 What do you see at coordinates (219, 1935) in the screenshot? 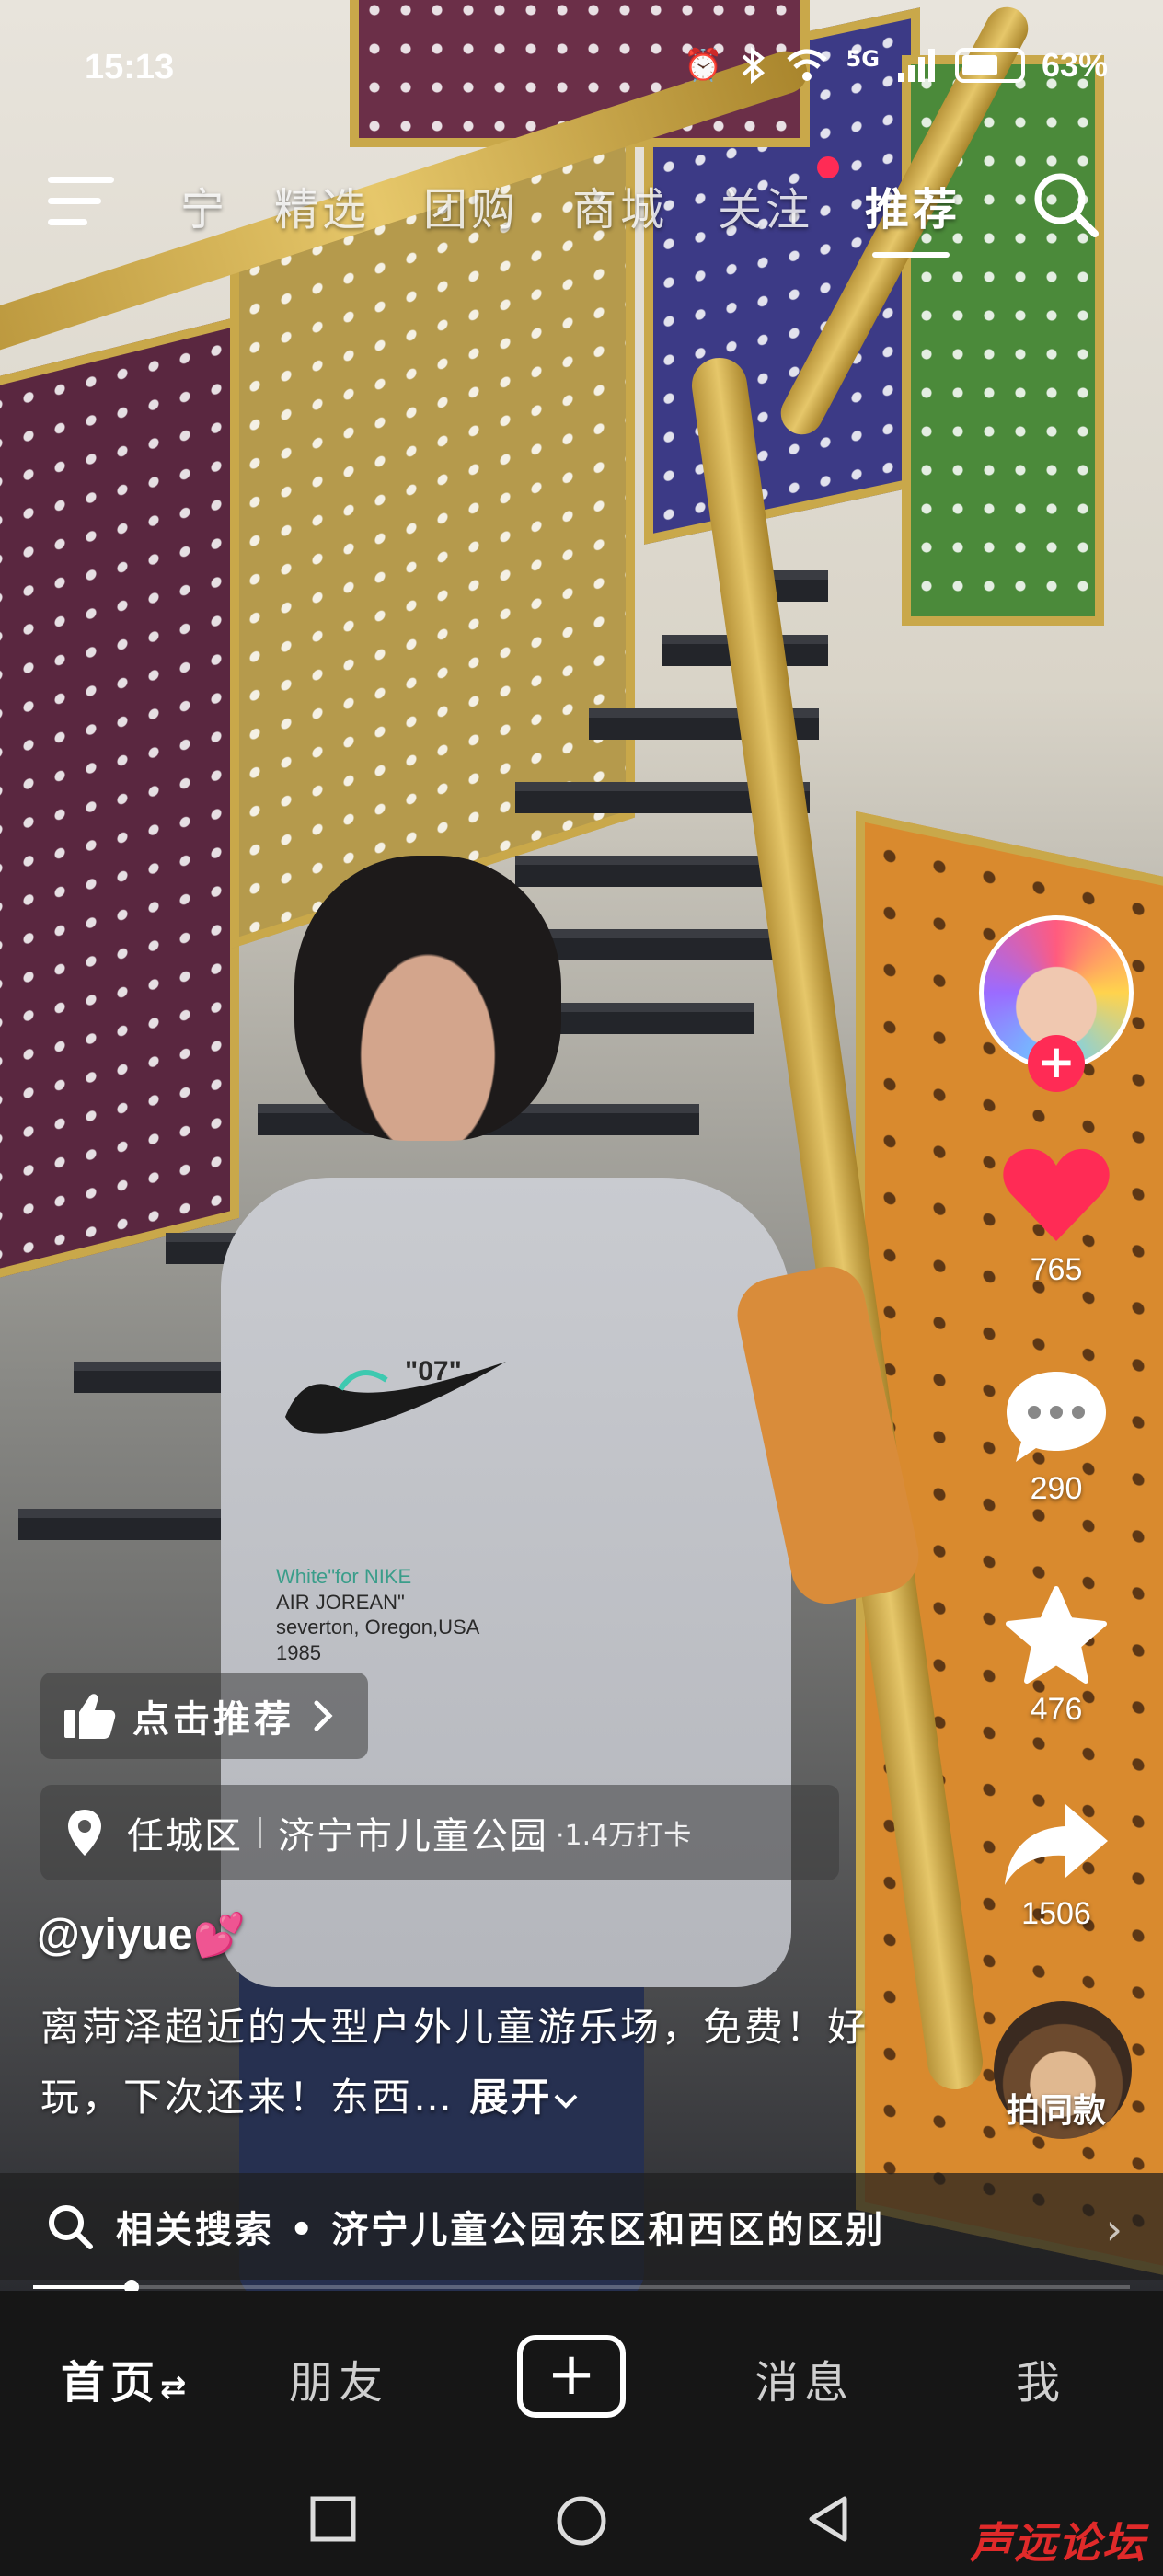
I see `hearts-emoji-icon: 💕` at bounding box center [219, 1935].